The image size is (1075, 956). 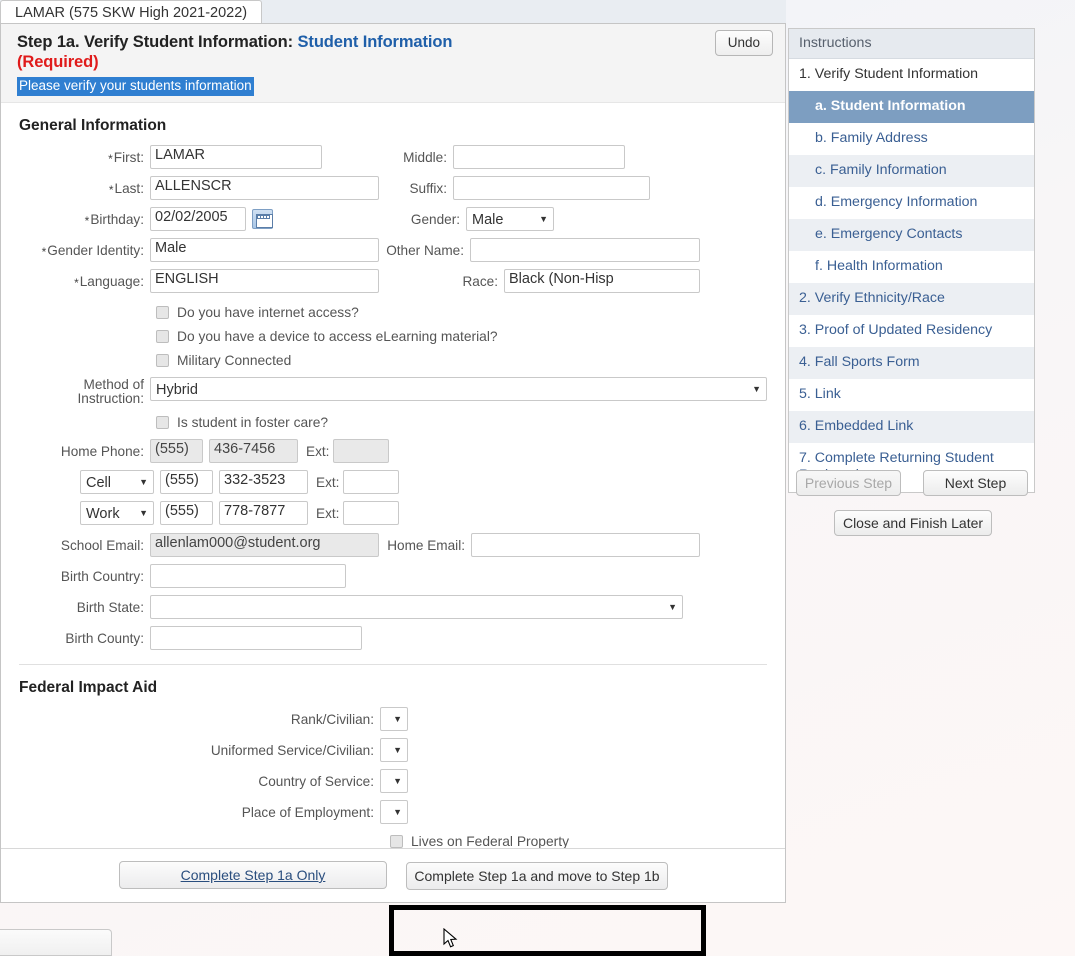 I want to click on sidebar-item-proof-of-residency: 3. Proof of Updated Residency, so click(x=911, y=331).